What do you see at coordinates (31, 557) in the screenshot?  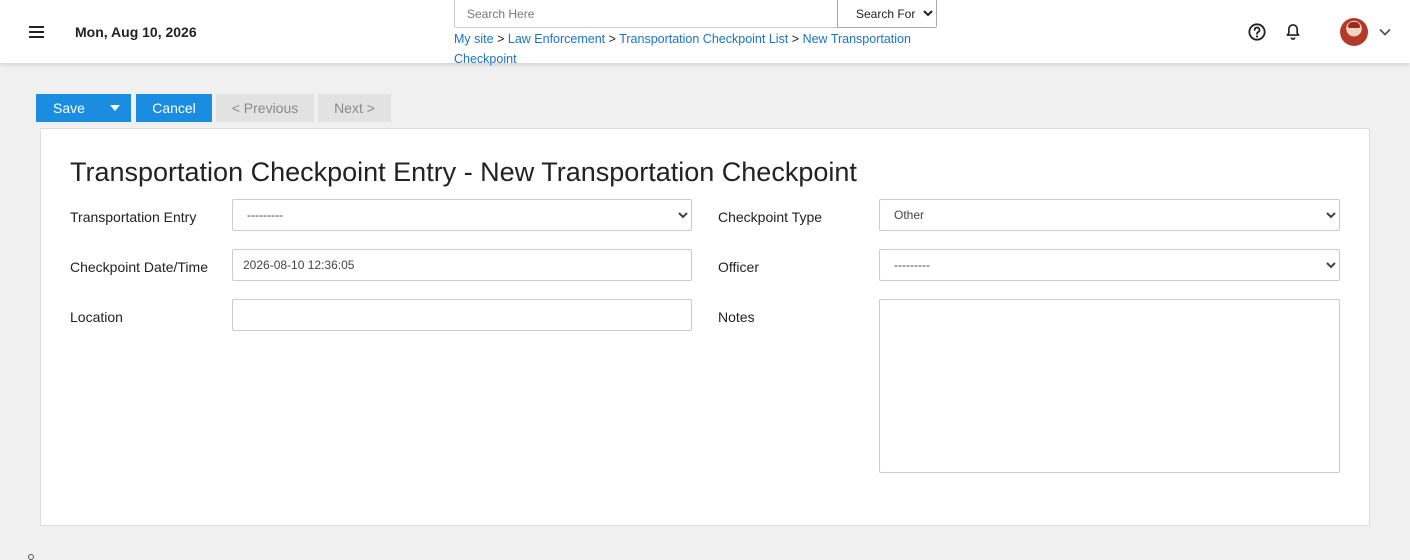 I see `footer-indicator` at bounding box center [31, 557].